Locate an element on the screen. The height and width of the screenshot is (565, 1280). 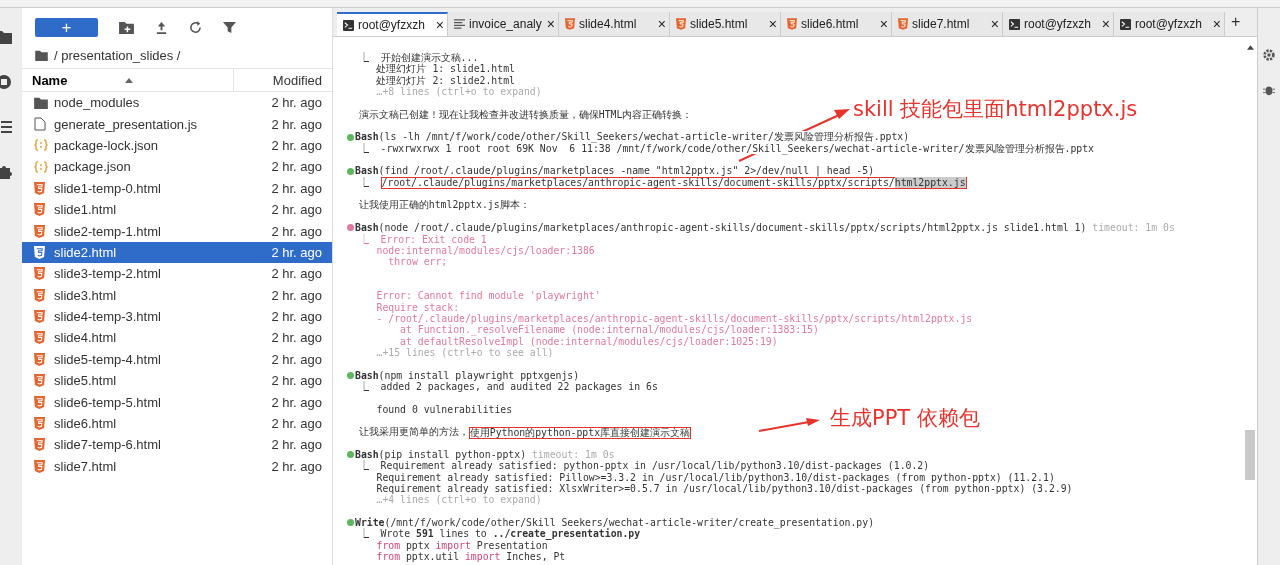
file-row: slide7-temp-6.html 2 hr. ago is located at coordinates (177, 445).